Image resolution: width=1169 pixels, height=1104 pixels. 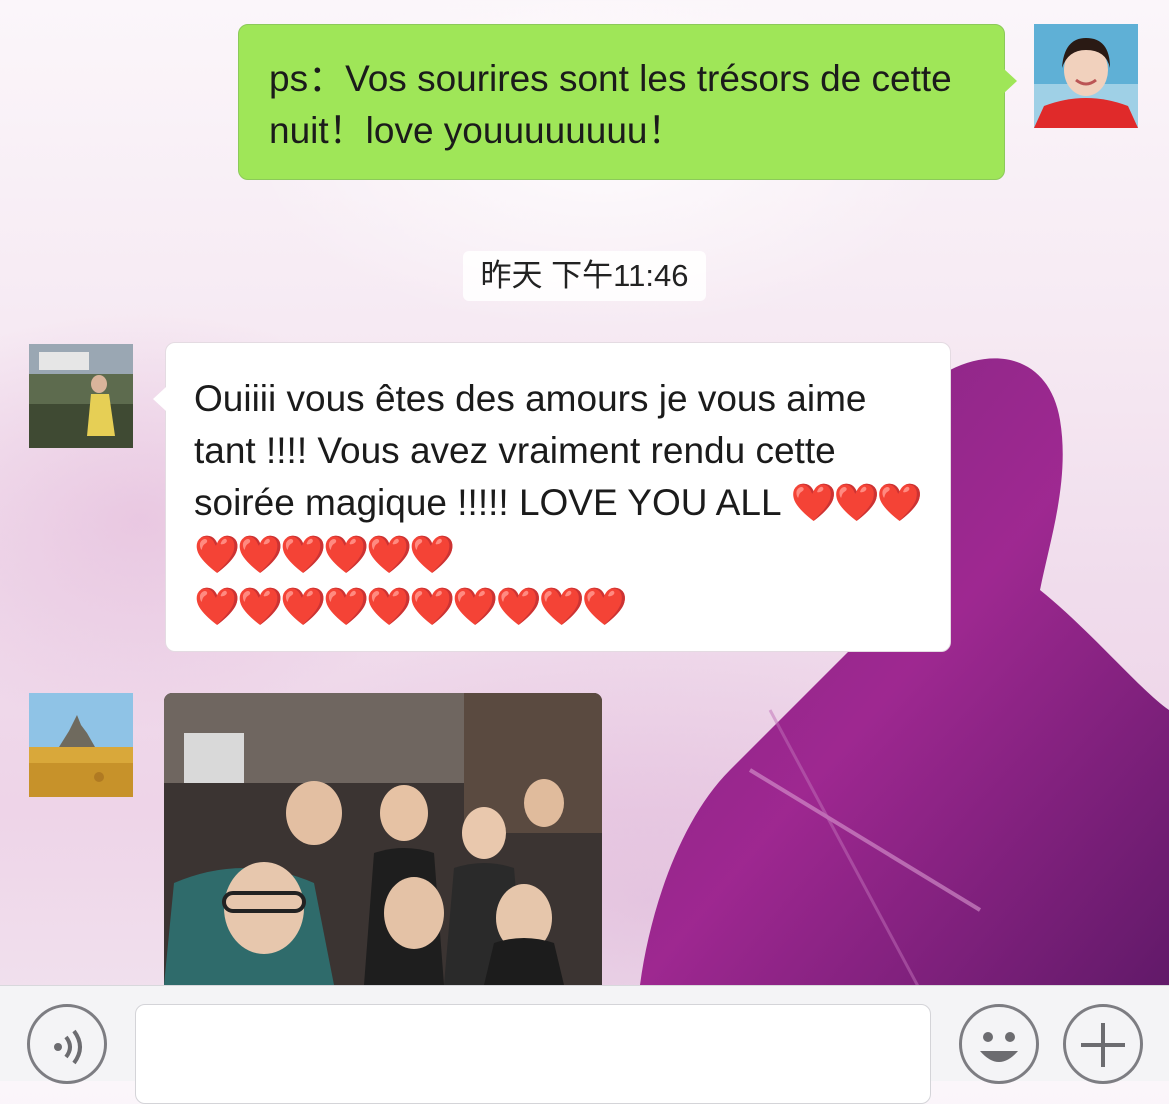 I want to click on sender-avatar, so click(x=81, y=396).